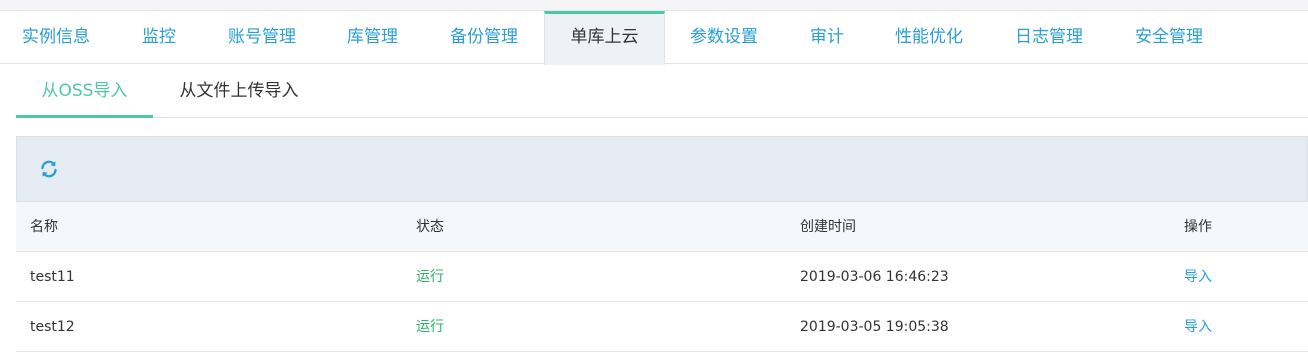 Image resolution: width=1308 pixels, height=354 pixels. What do you see at coordinates (654, 5) in the screenshot?
I see `top-strip` at bounding box center [654, 5].